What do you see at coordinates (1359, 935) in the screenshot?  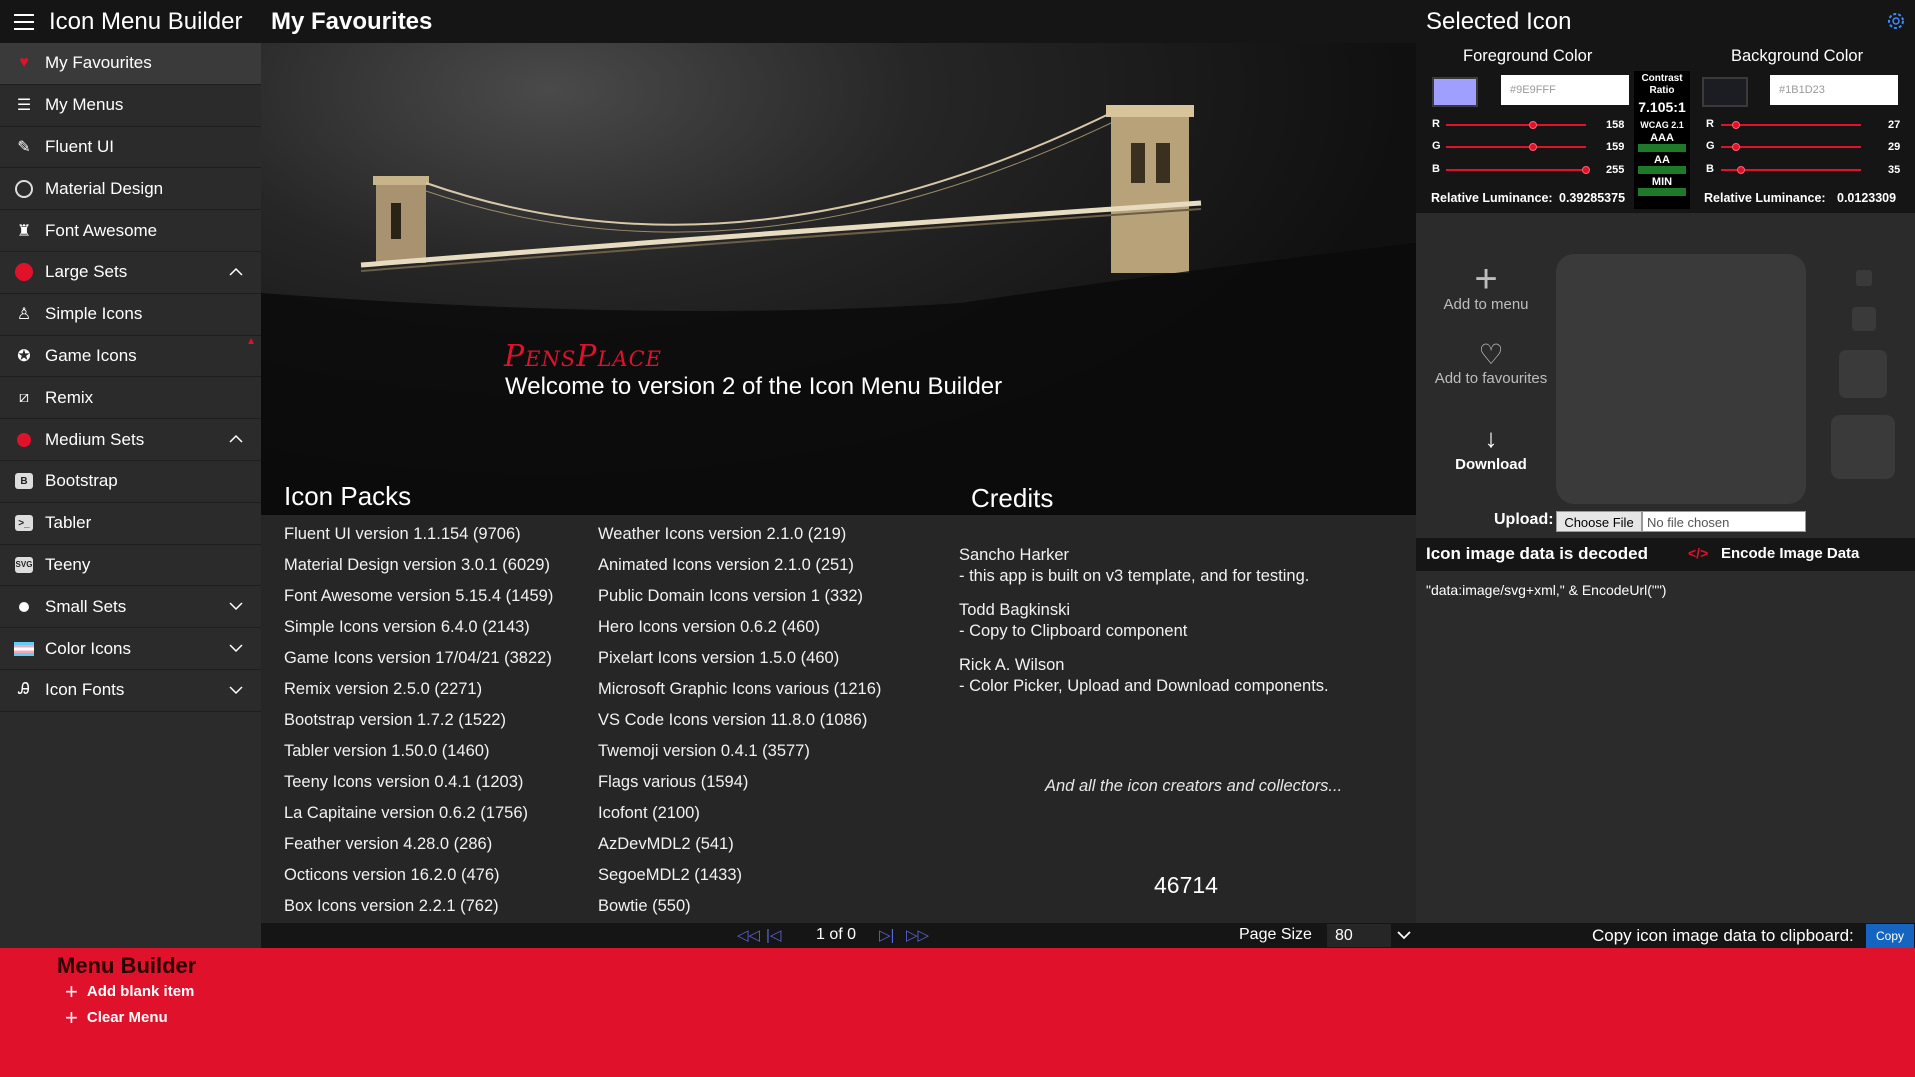 I see `page-size-select: 80` at bounding box center [1359, 935].